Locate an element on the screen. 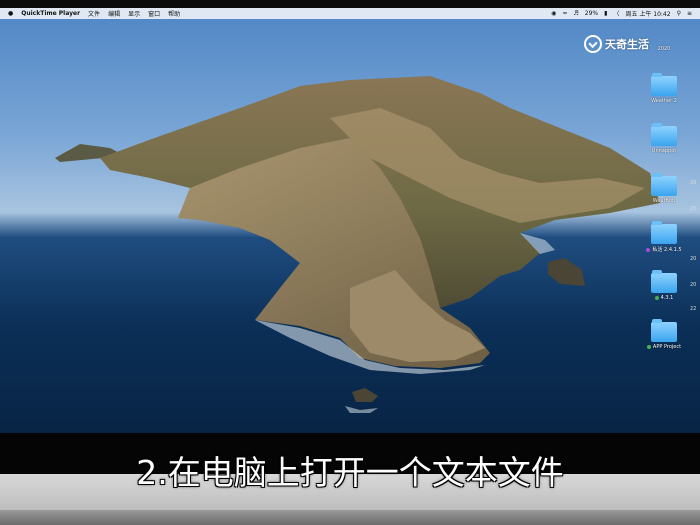 The height and width of the screenshot is (525, 700). desktop-folder-5: 4.3.1 is located at coordinates (664, 285).